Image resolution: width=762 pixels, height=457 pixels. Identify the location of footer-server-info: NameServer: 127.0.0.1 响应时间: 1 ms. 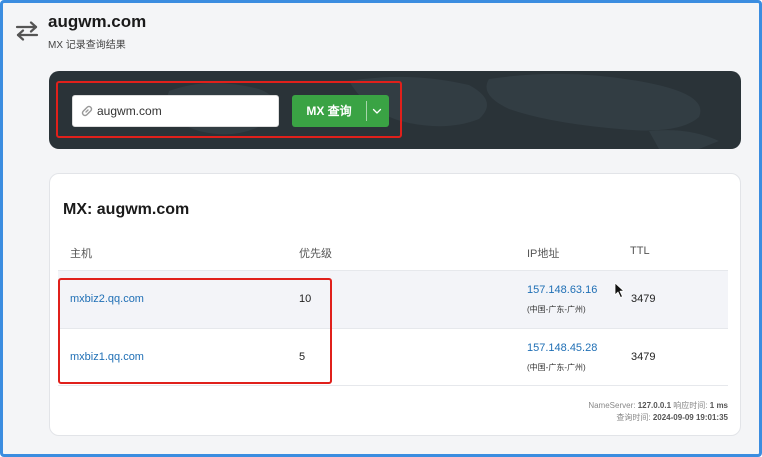
(658, 405).